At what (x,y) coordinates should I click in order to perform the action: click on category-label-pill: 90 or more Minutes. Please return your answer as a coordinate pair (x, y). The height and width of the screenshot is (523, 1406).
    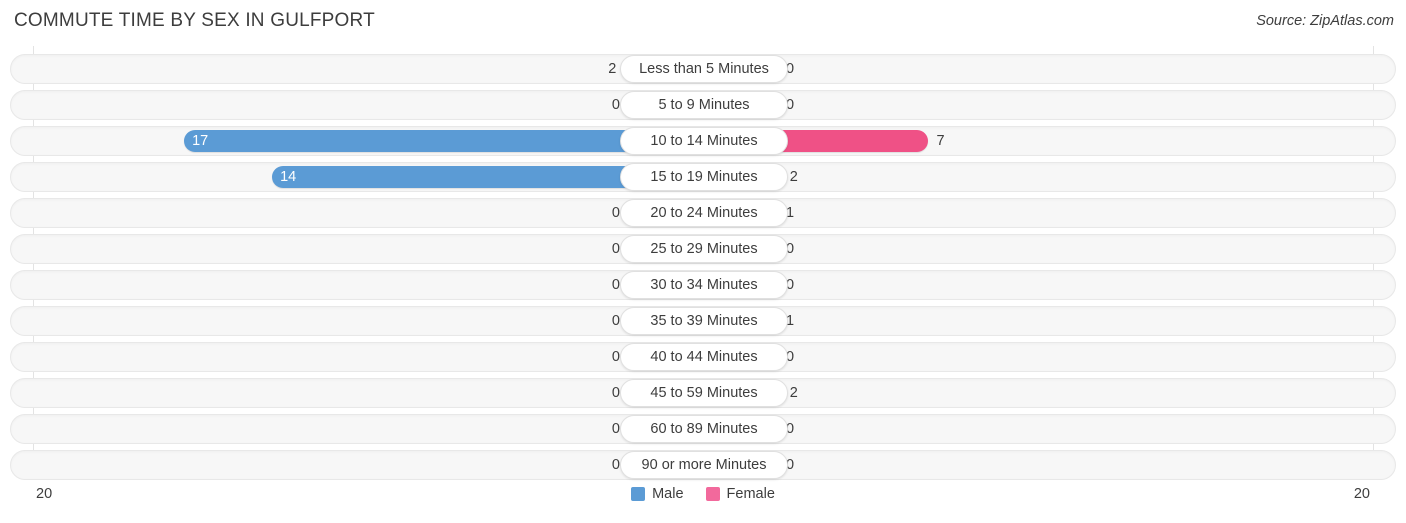
    Looking at the image, I should click on (704, 465).